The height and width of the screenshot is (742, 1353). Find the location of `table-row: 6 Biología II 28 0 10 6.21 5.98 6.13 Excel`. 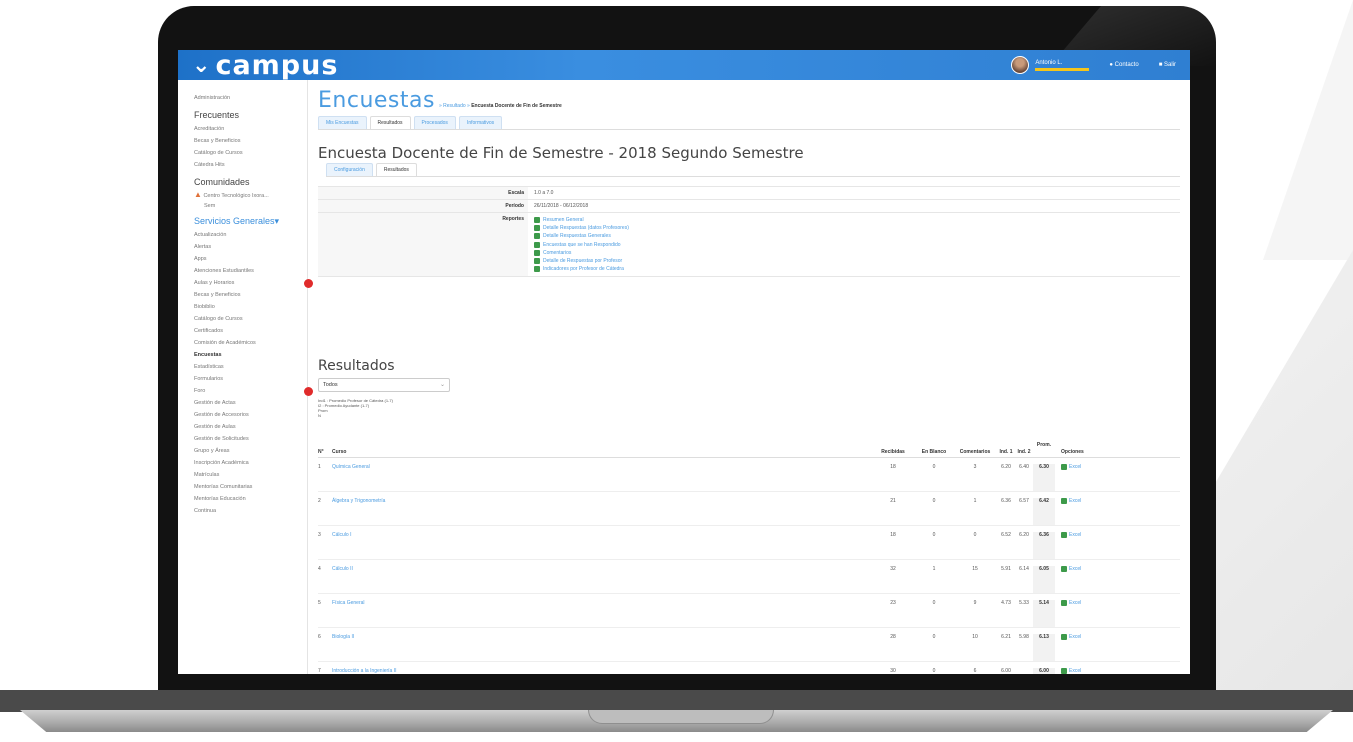

table-row: 6 Biología II 28 0 10 6.21 5.98 6.13 Excel is located at coordinates (749, 645).